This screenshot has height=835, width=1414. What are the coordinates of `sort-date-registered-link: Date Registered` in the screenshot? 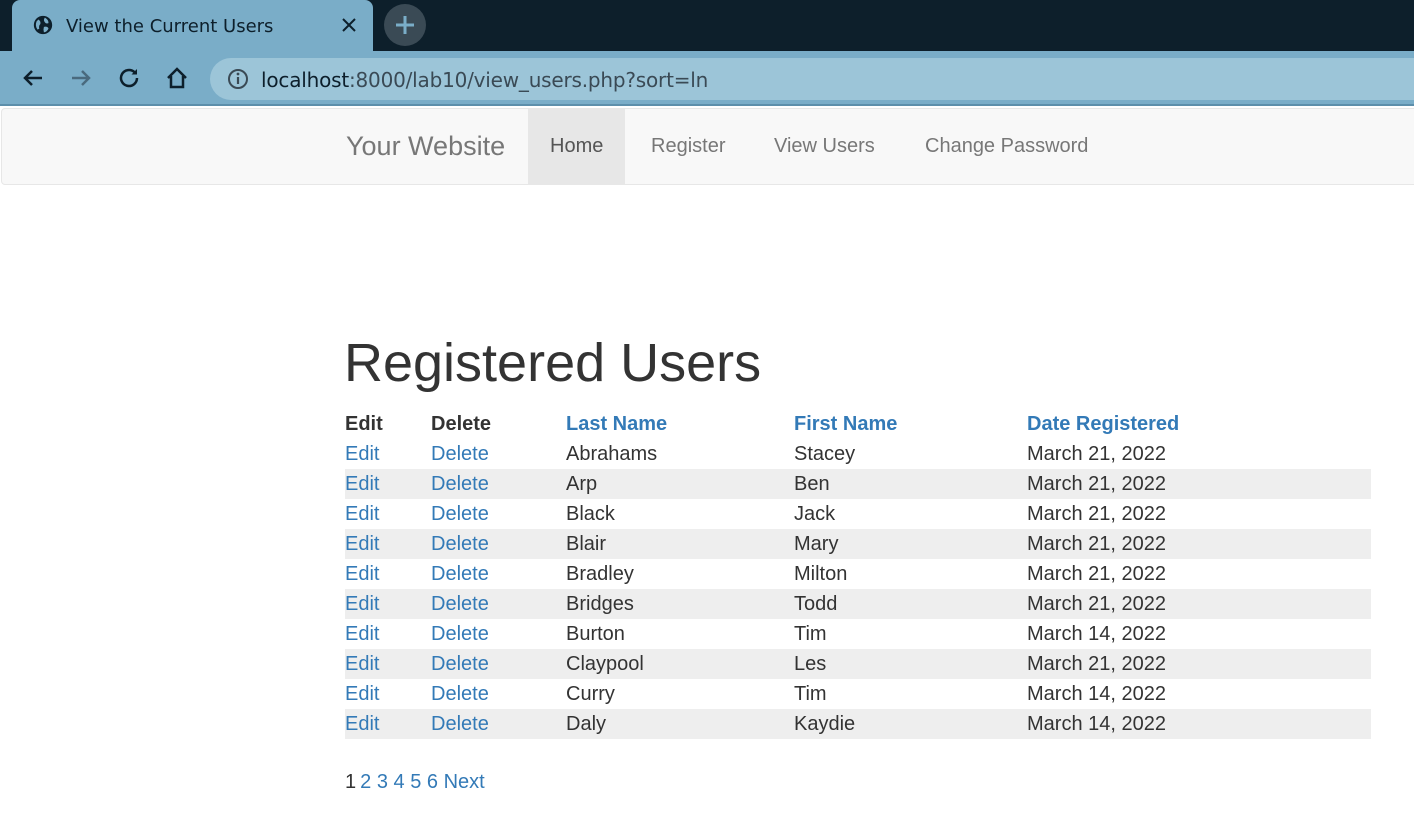 It's located at (1103, 424).